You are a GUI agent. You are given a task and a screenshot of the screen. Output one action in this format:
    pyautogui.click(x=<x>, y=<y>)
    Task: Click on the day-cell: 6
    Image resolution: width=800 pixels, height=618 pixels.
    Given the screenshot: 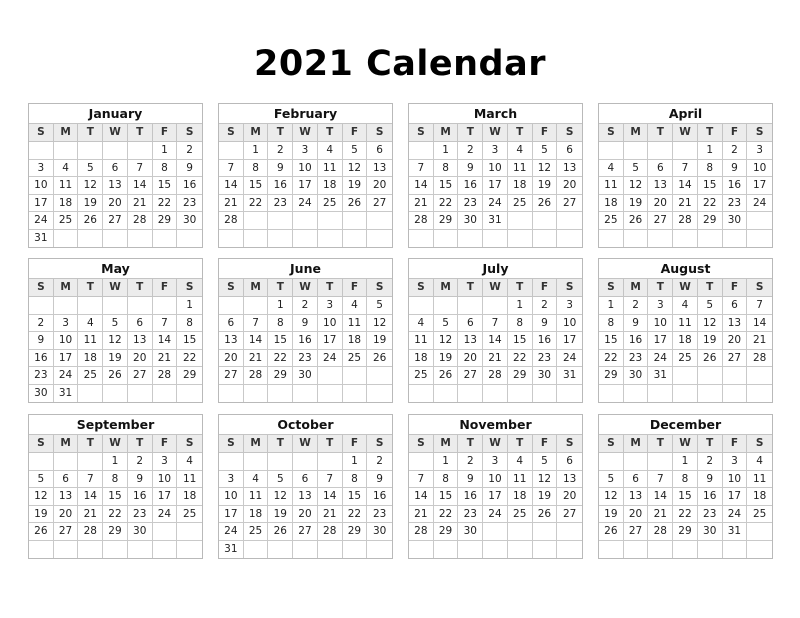 What is the action you would take?
    pyautogui.click(x=569, y=462)
    